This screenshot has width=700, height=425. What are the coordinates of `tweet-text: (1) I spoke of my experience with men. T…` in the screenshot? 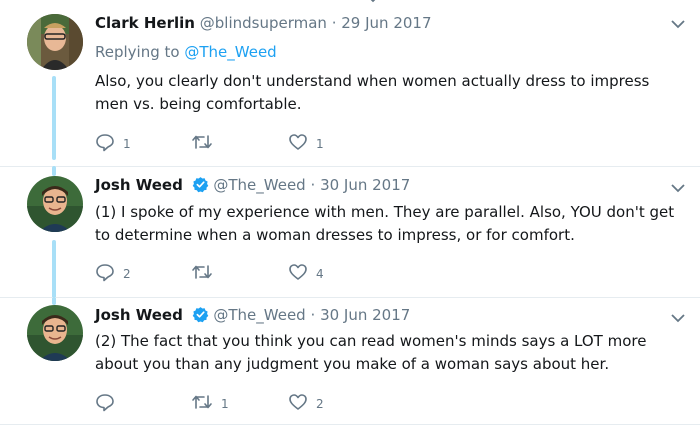 It's located at (385, 223).